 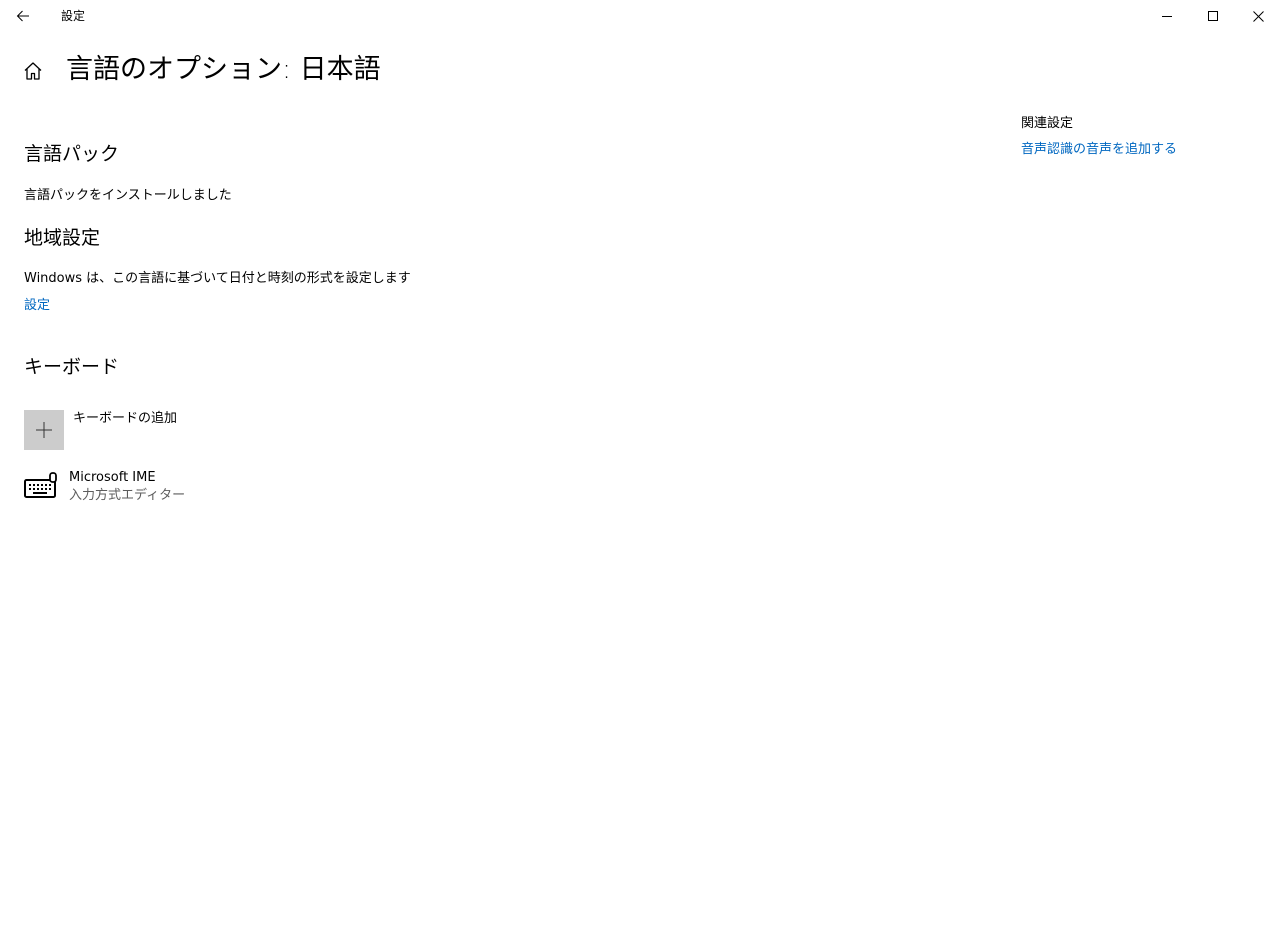 I want to click on home-button, so click(x=33, y=71).